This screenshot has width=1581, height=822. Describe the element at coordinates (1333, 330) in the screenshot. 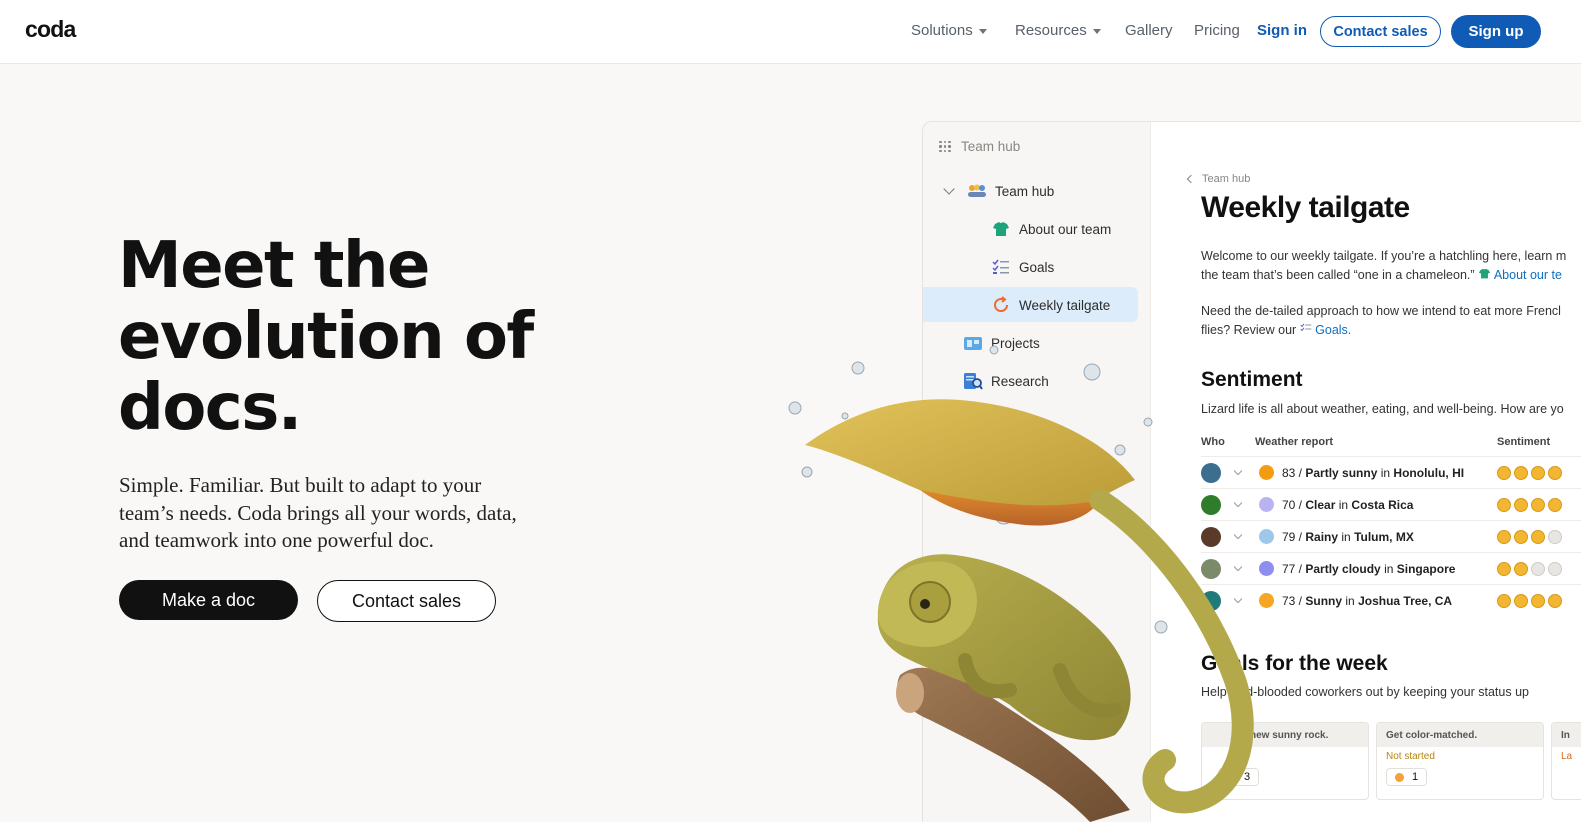

I see `goals-link-label: Goals.` at that location.